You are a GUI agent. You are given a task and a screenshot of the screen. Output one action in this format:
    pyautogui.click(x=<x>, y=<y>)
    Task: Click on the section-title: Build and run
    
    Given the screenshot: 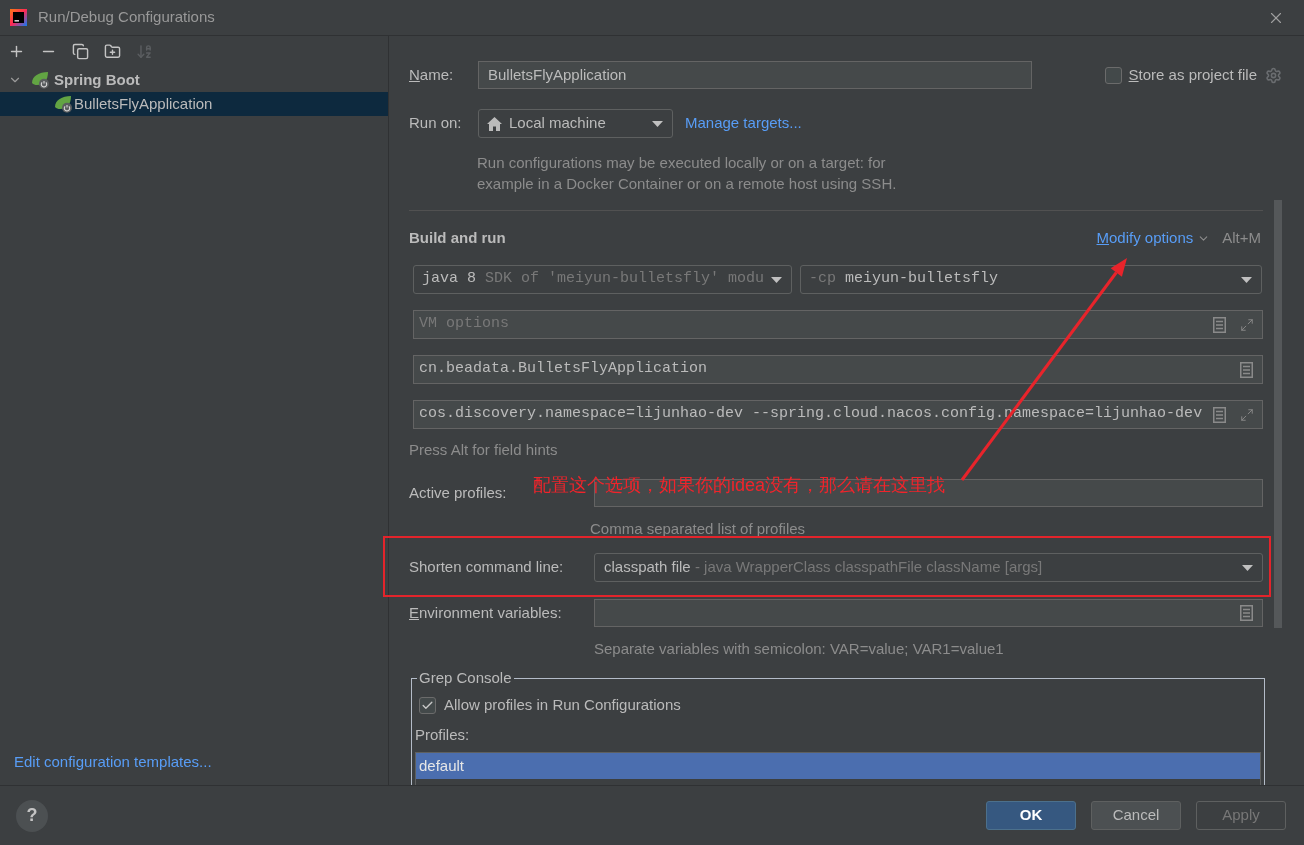 What is the action you would take?
    pyautogui.click(x=457, y=237)
    